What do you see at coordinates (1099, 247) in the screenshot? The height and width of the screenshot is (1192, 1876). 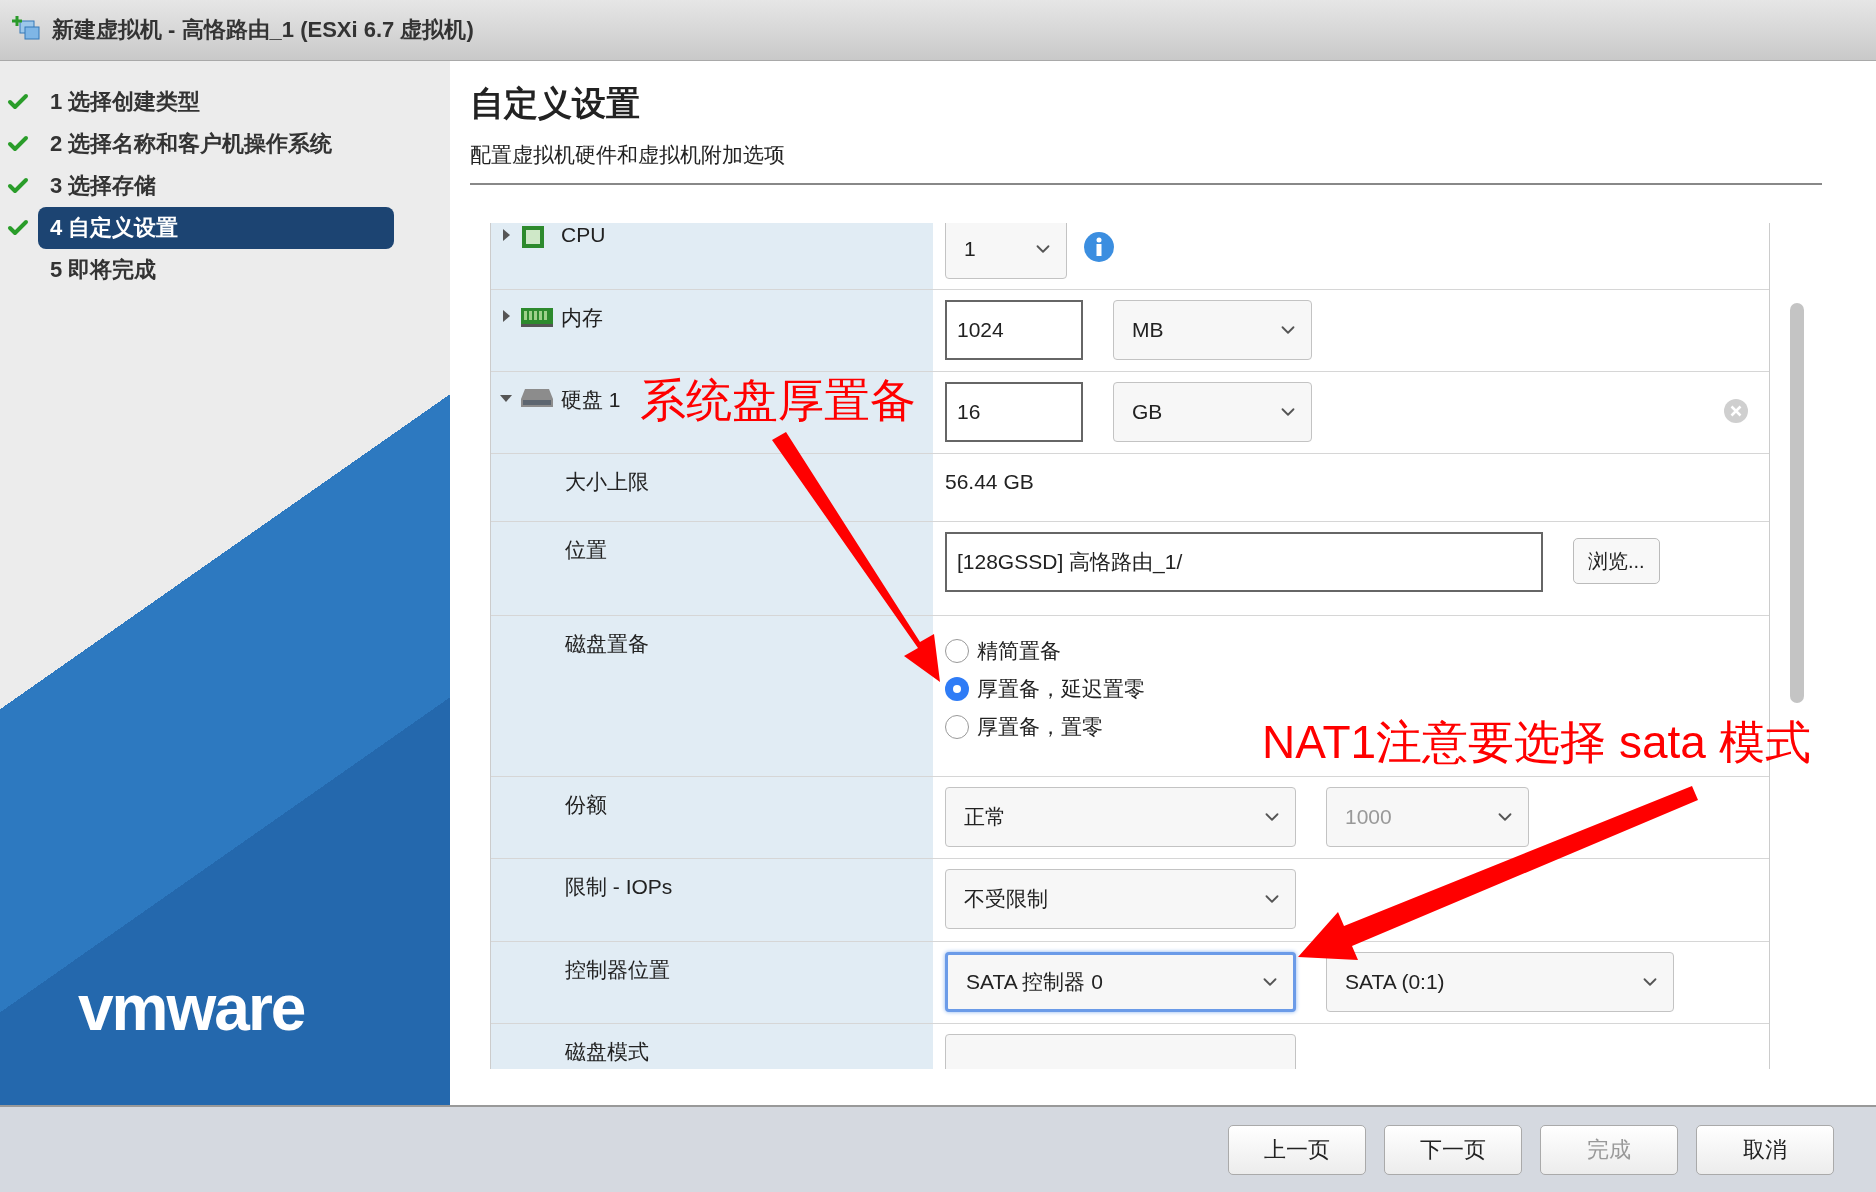 I see `info-icon` at bounding box center [1099, 247].